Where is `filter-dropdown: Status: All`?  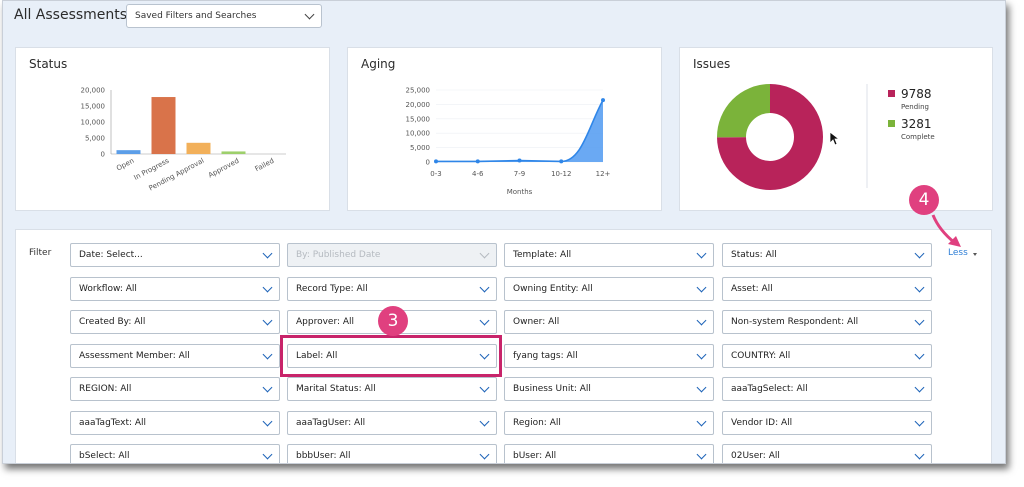 filter-dropdown: Status: All is located at coordinates (827, 255).